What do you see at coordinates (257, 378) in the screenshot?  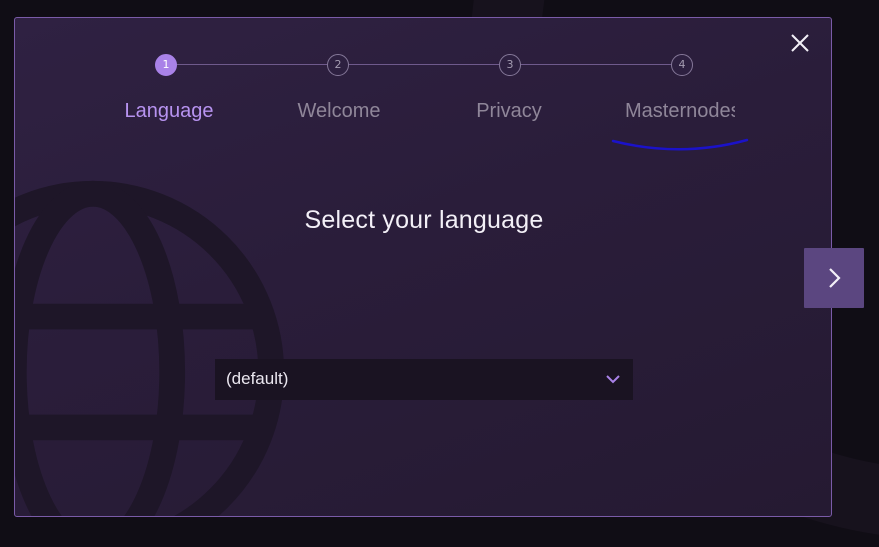 I see `language-select-value: (default)` at bounding box center [257, 378].